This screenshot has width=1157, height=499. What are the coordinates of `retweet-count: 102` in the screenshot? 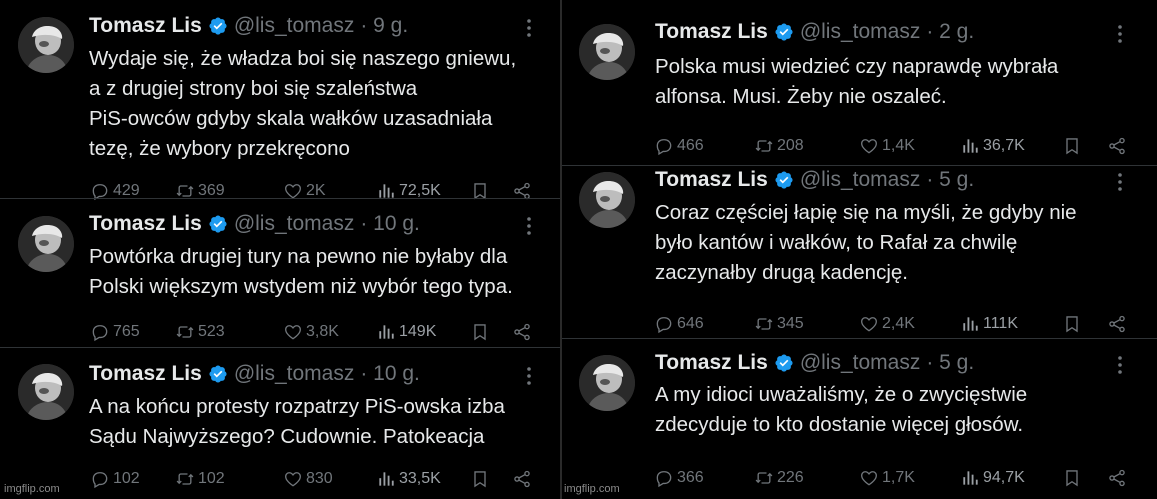 It's located at (211, 478).